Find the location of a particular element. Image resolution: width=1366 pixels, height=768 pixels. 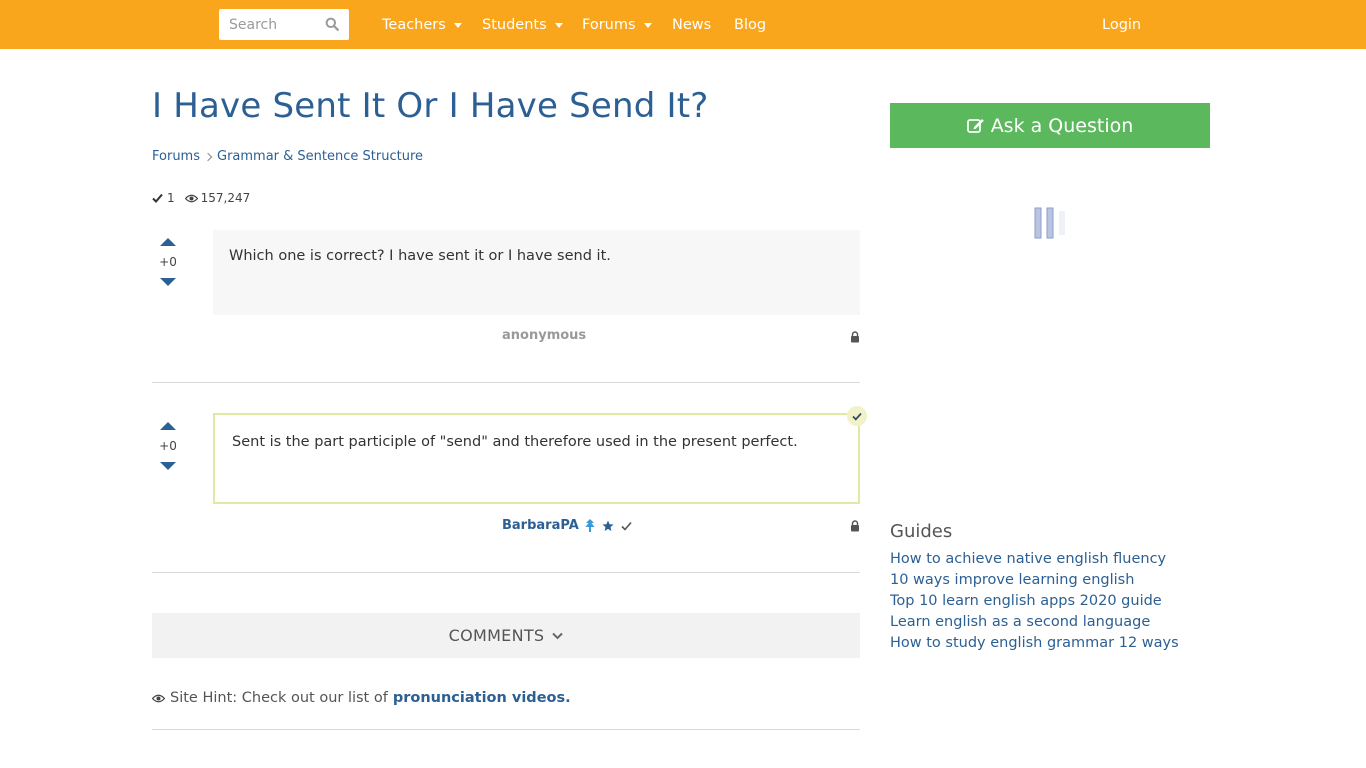

nav-blog: Blog is located at coordinates (750, 25).